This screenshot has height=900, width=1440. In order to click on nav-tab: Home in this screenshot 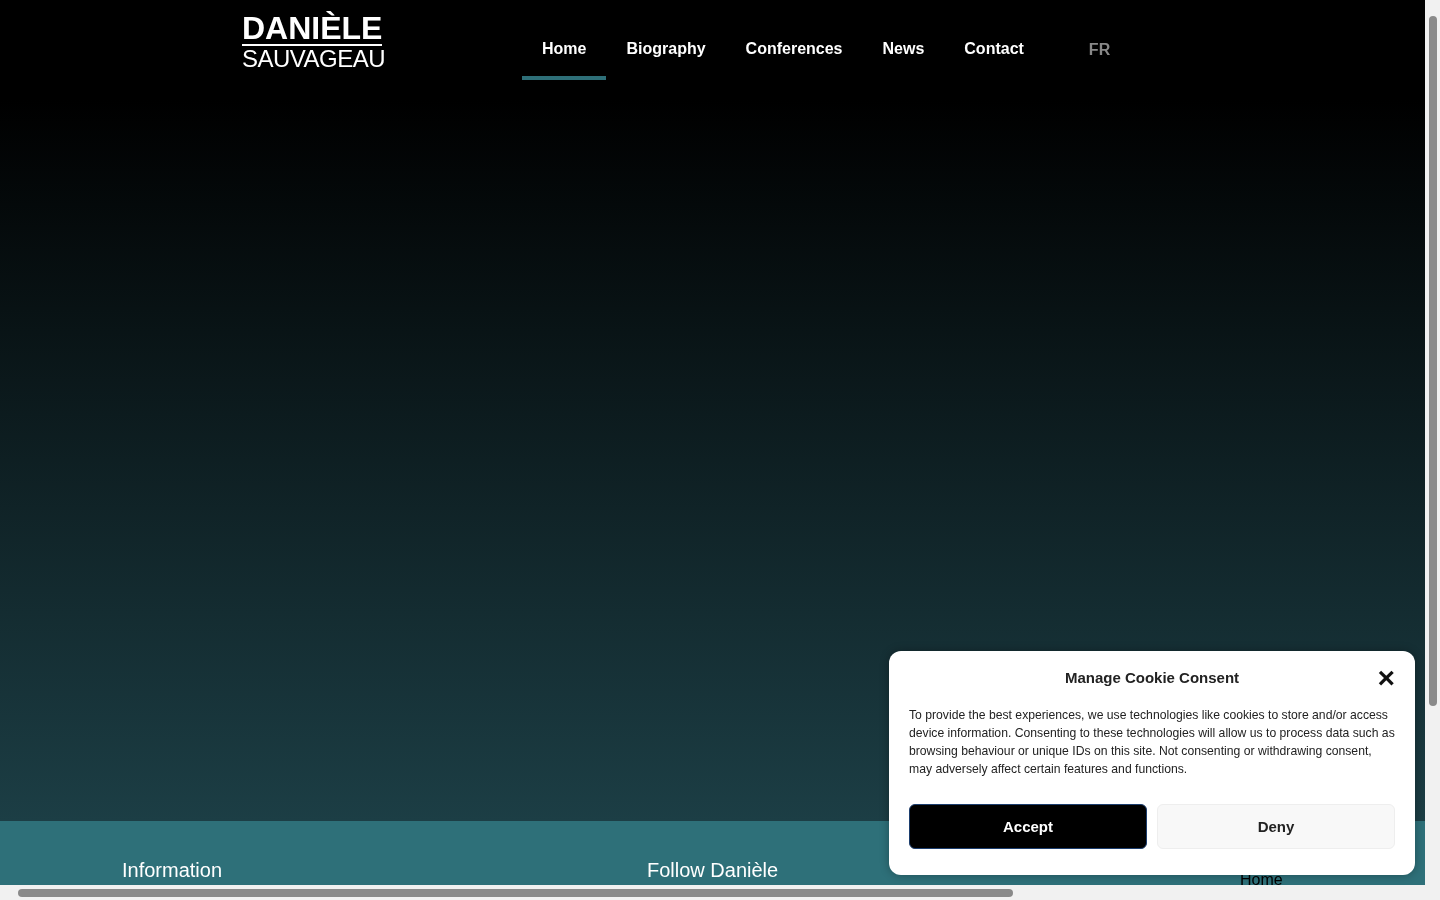, I will do `click(564, 40)`.